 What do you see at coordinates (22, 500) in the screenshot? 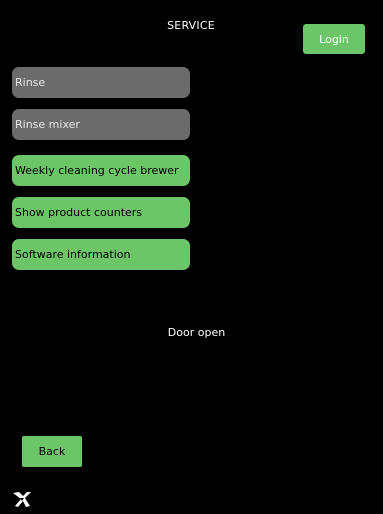
I see `brand-logo-icon` at bounding box center [22, 500].